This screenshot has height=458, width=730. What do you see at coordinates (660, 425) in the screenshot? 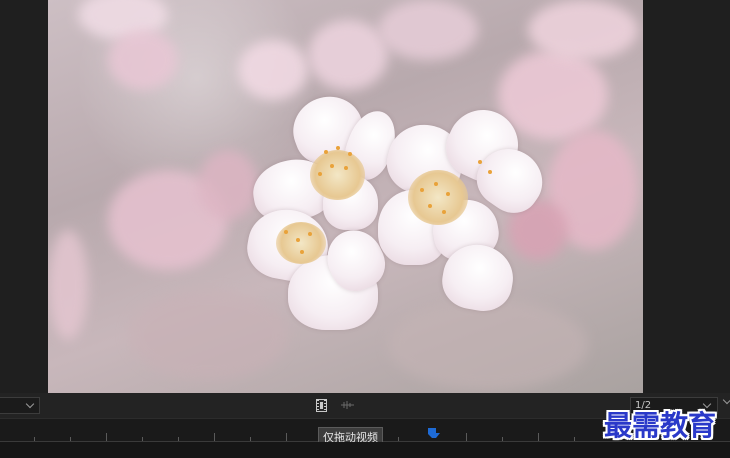
I see `watermark-logo: 最需教育` at bounding box center [660, 425].